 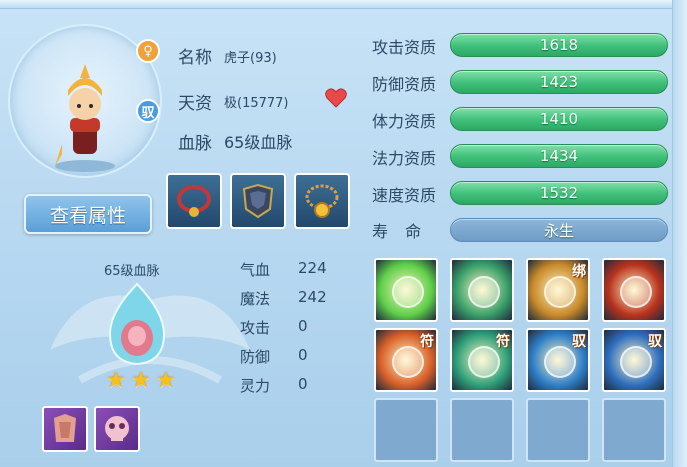 I want to click on necklace-icon, so click(x=194, y=201).